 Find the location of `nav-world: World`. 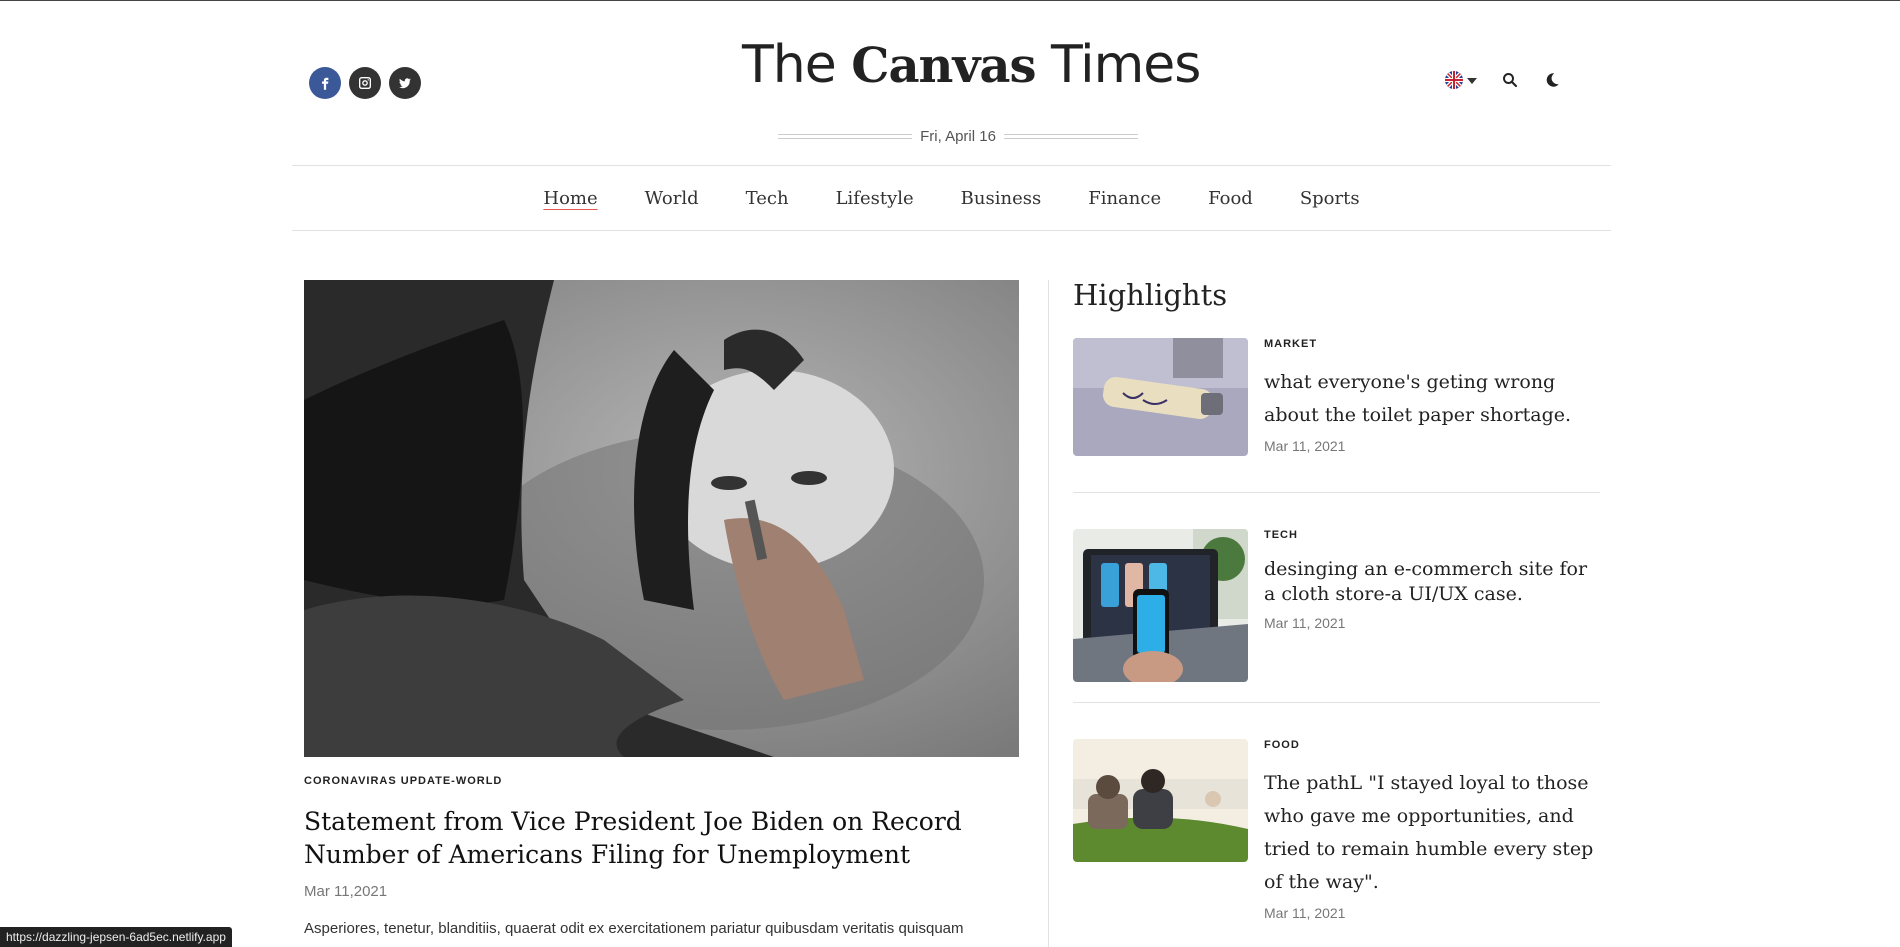

nav-world: World is located at coordinates (672, 198).